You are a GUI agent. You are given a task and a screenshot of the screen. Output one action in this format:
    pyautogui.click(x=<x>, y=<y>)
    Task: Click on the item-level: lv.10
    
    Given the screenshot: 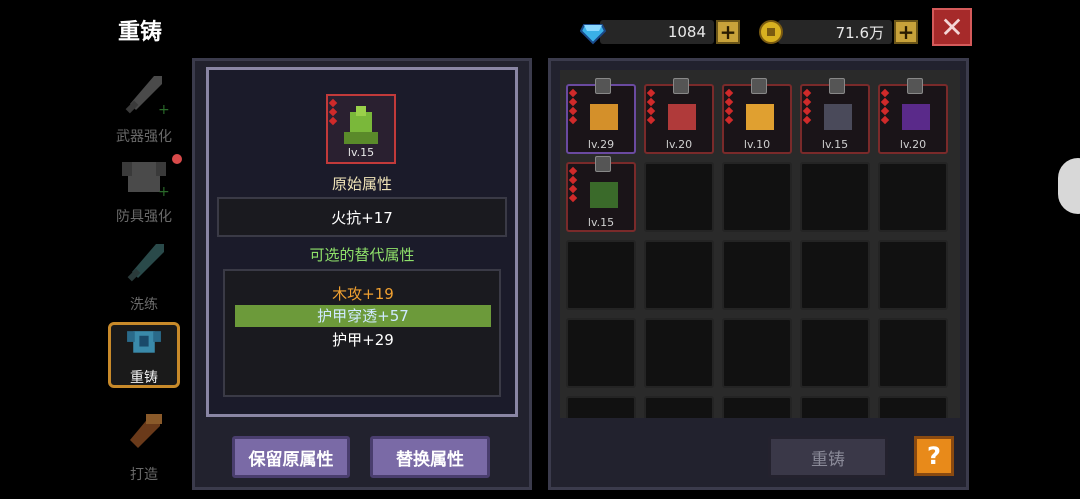 What is the action you would take?
    pyautogui.click(x=757, y=144)
    